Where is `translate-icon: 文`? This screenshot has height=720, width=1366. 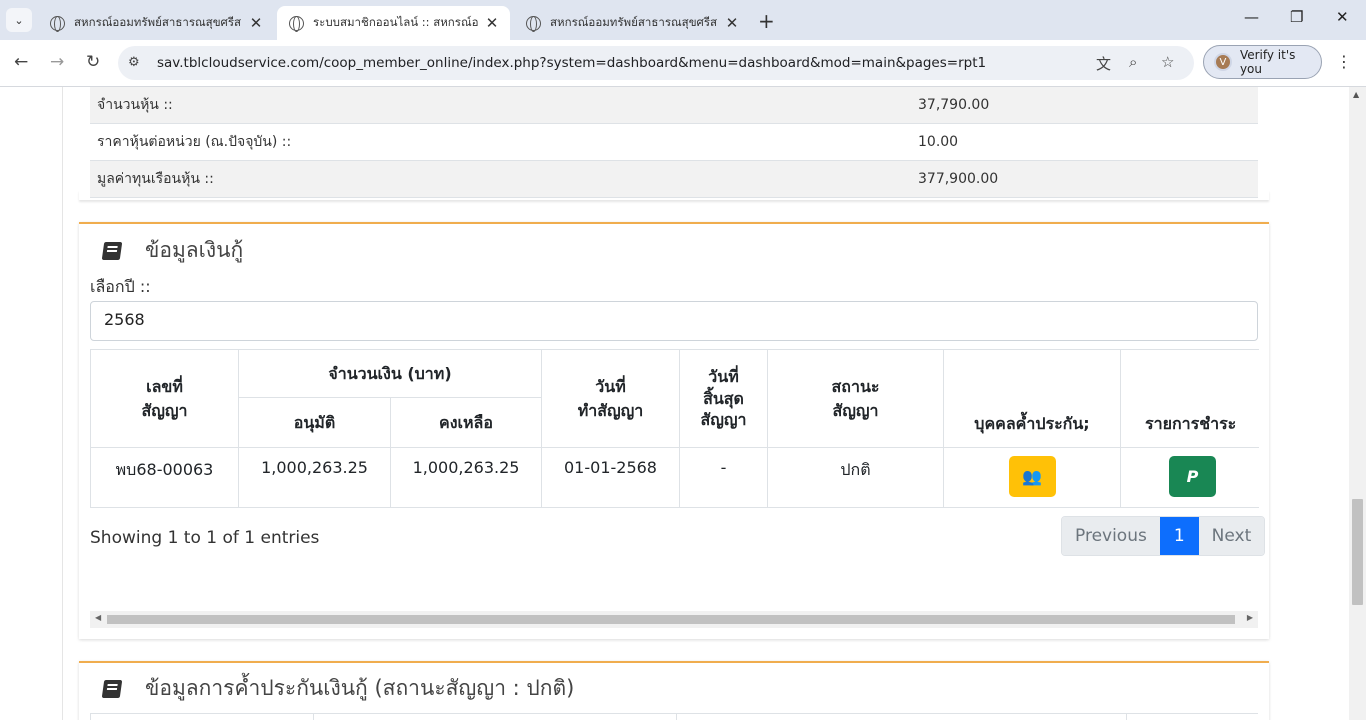 translate-icon: 文 is located at coordinates (1103, 63).